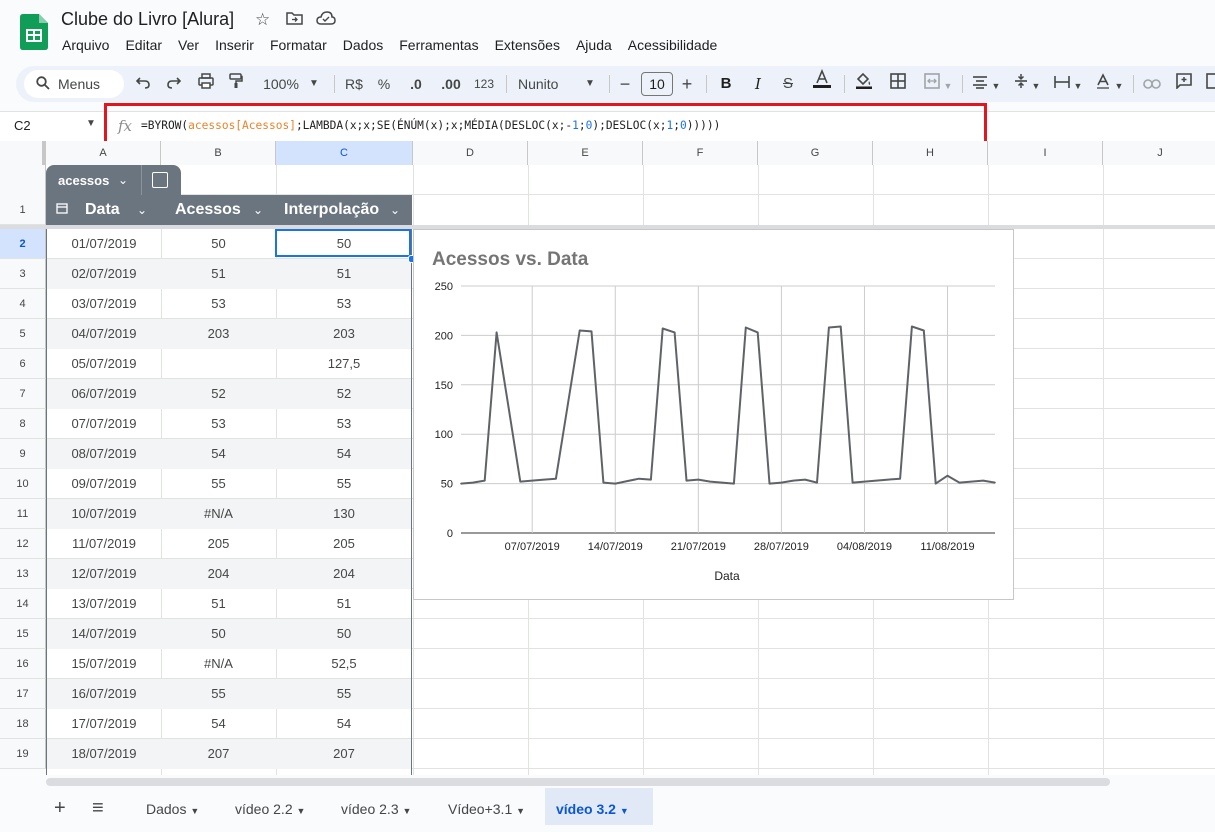 Image resolution: width=1215 pixels, height=832 pixels. Describe the element at coordinates (160, 180) in the screenshot. I see `table-options-icon` at that location.